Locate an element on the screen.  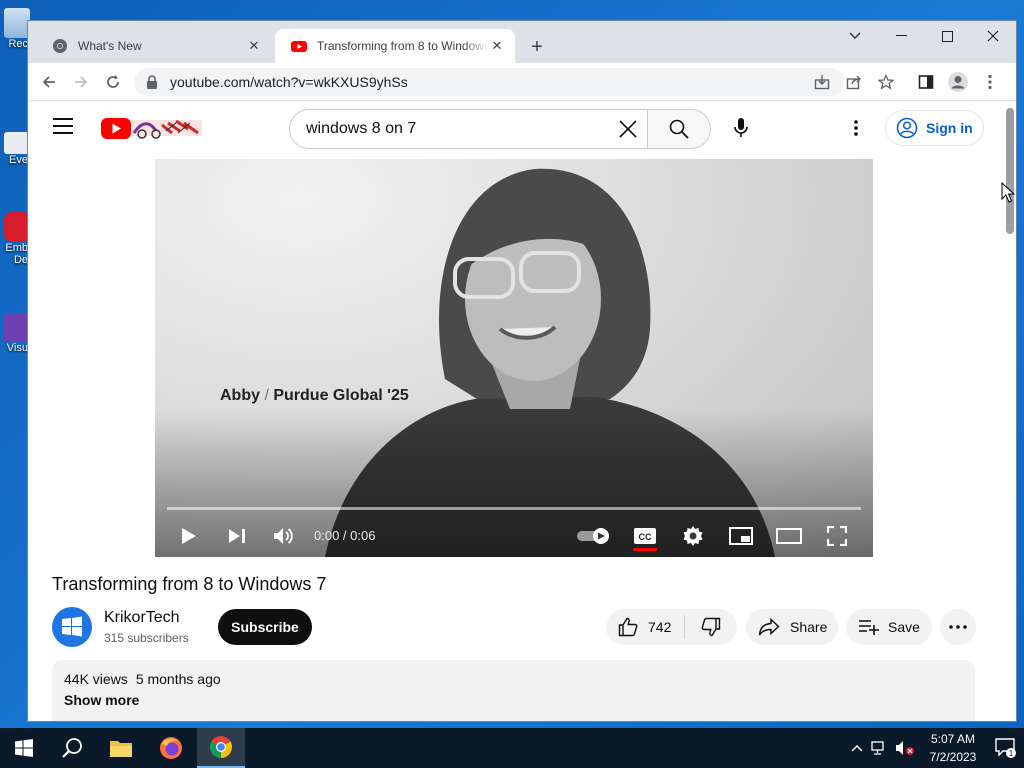
folder-icon is located at coordinates (121, 749).